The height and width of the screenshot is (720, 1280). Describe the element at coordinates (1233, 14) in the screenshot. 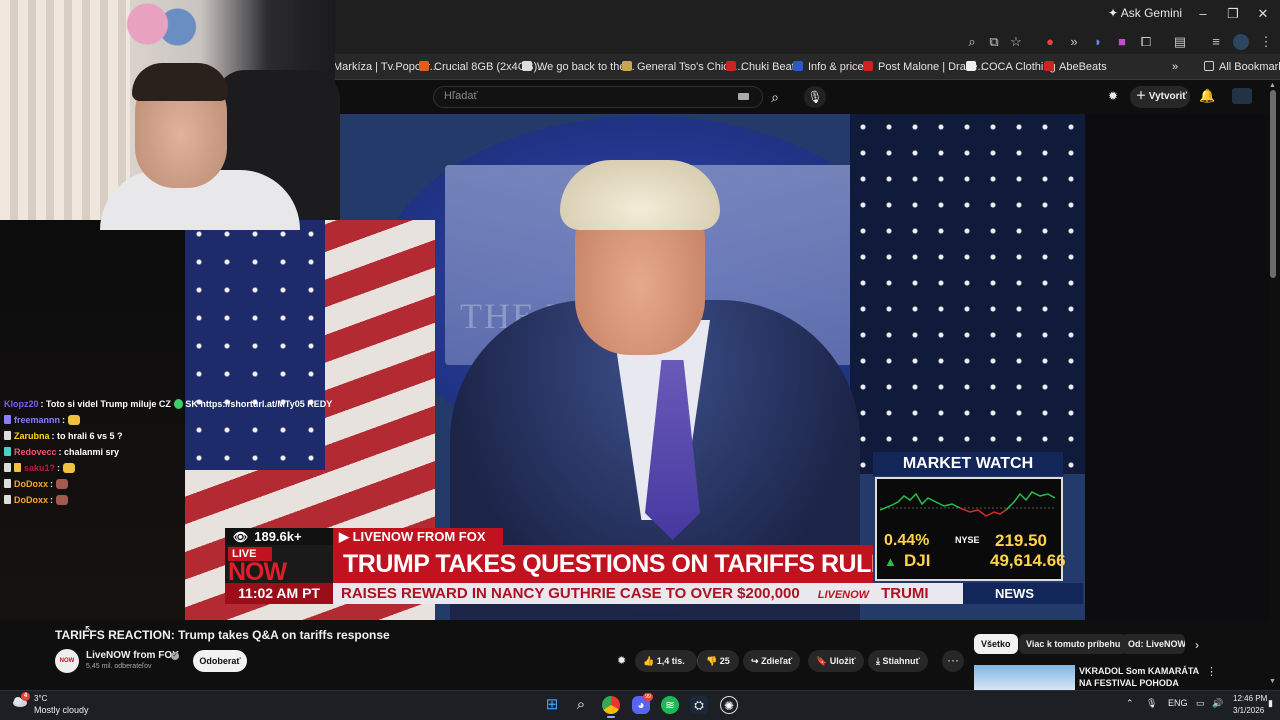

I see `maximize-button: ❐` at that location.